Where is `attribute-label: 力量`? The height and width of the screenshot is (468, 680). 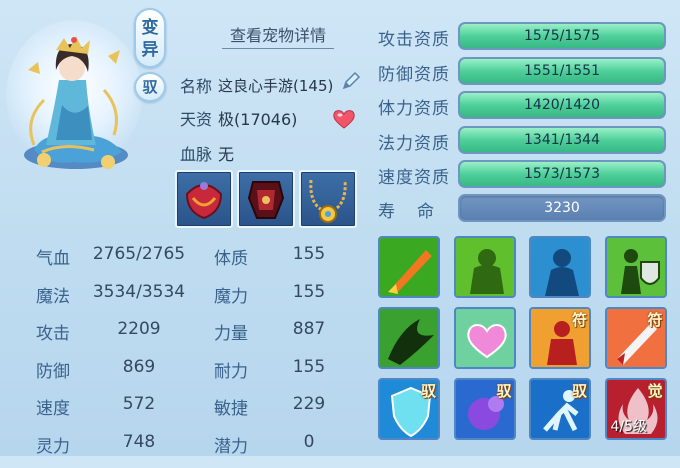
attribute-label: 力量 is located at coordinates (231, 334).